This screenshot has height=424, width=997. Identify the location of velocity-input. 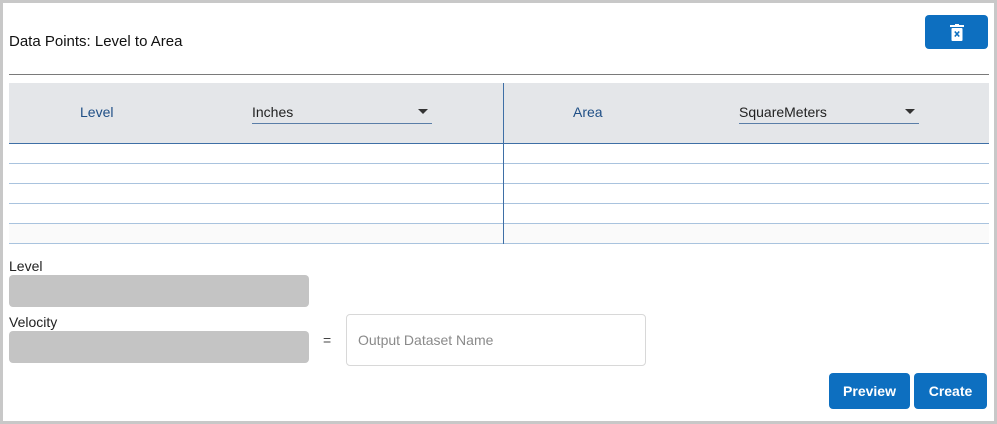
(159, 347).